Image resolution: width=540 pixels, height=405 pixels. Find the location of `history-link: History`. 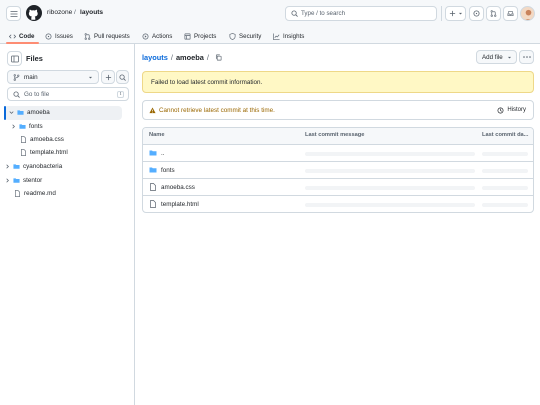

history-link: History is located at coordinates (511, 110).